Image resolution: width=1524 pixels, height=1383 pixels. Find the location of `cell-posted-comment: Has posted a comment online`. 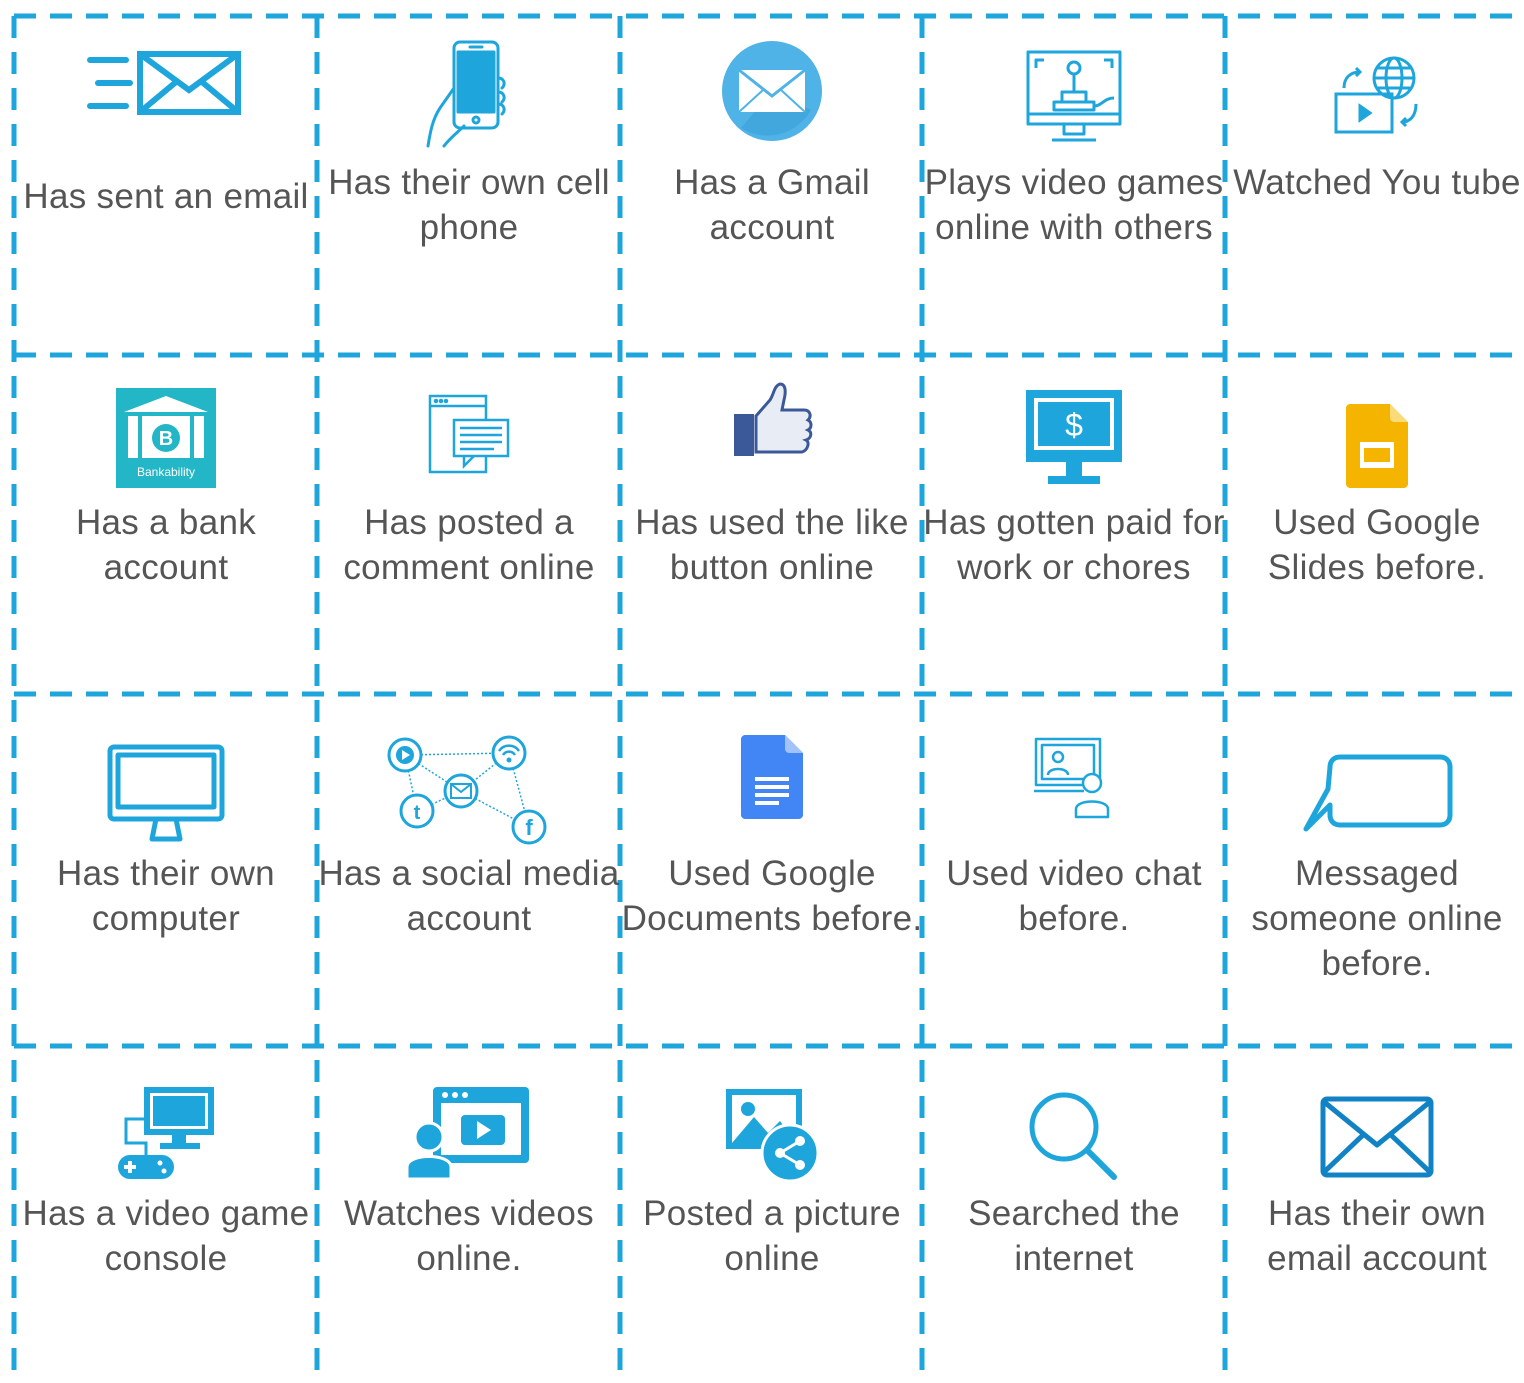

cell-posted-comment: Has posted a comment online is located at coordinates (469, 525).